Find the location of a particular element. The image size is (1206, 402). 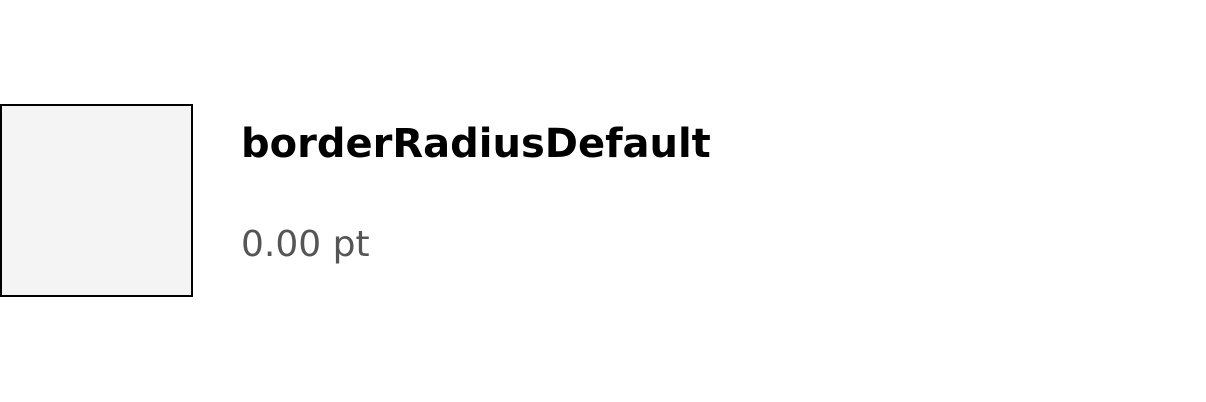

token-name: borderRadiusDefault is located at coordinates (476, 144).